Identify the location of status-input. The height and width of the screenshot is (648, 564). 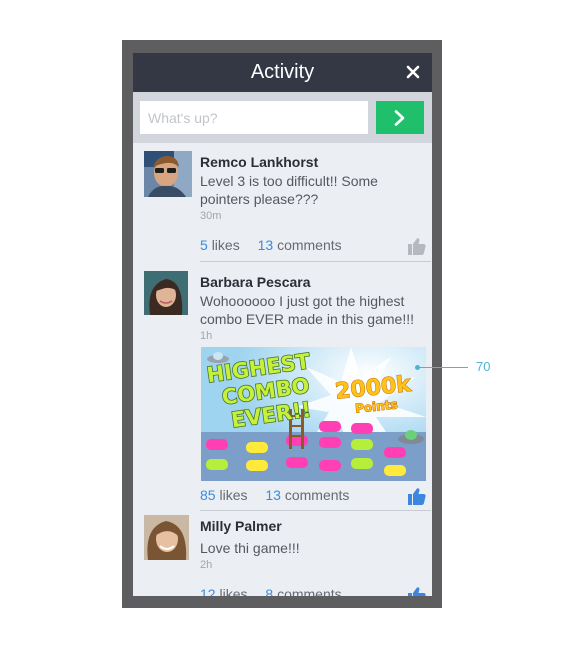
(254, 117).